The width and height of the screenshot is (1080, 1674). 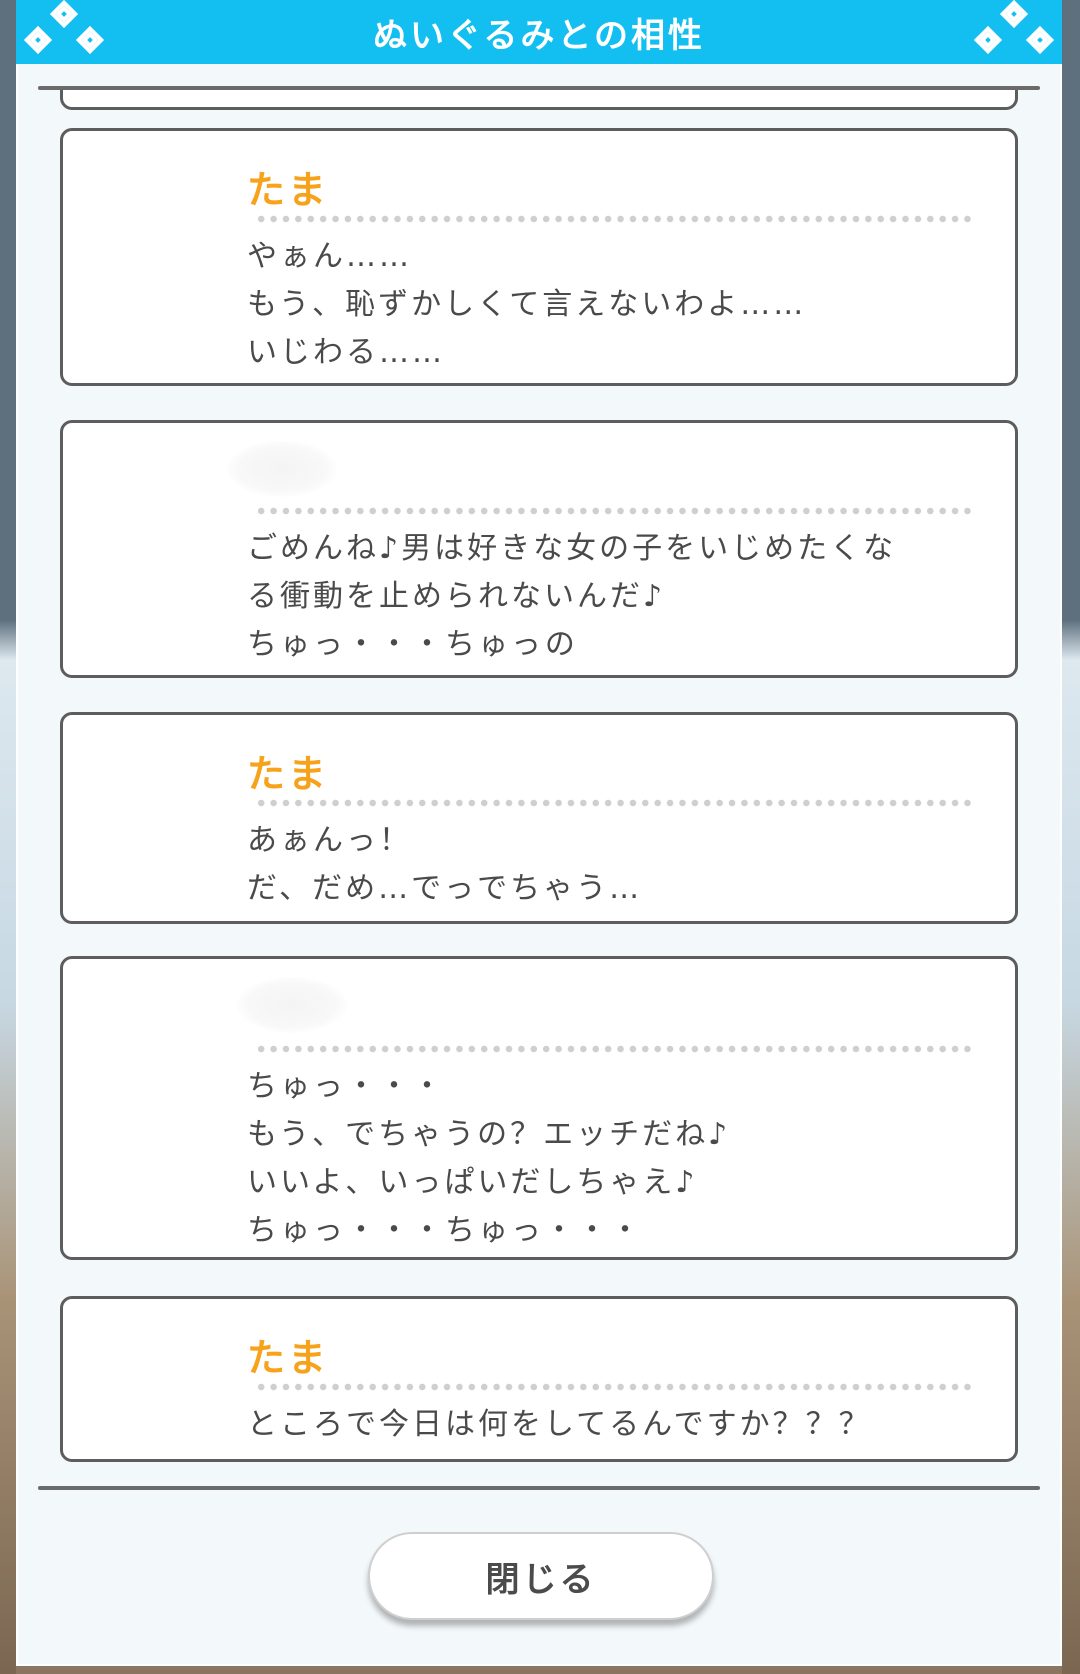 I want to click on message-card: たま ところで今日は何をしてるんですか？？？, so click(x=539, y=1379).